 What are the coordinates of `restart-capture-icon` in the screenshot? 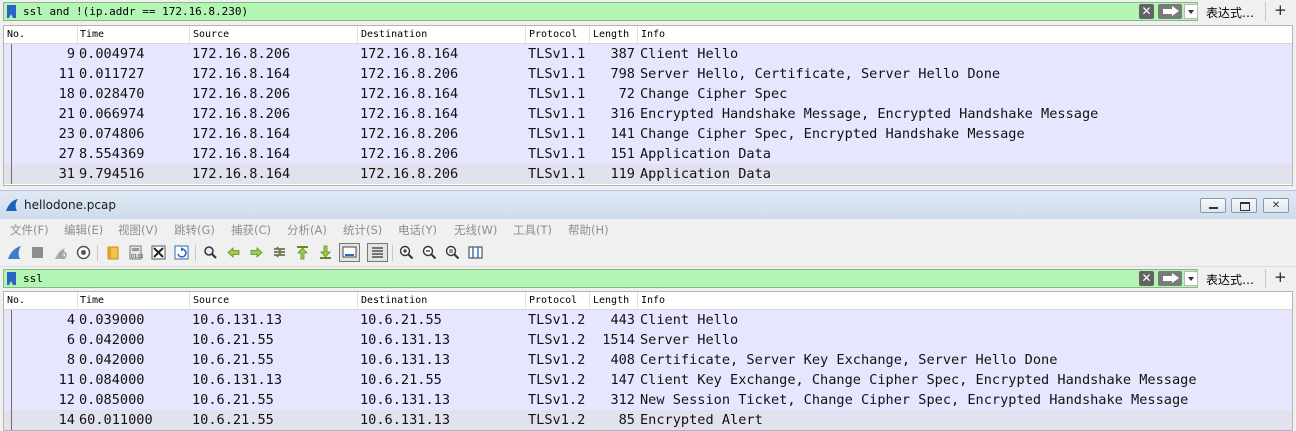 It's located at (60, 252).